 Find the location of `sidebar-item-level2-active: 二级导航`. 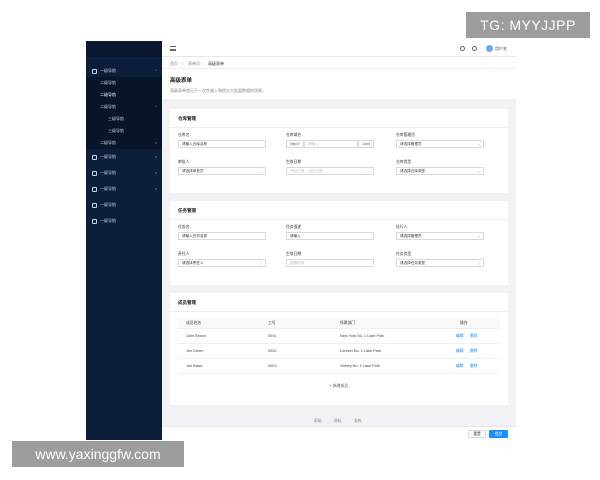

sidebar-item-level2-active: 二级导航 is located at coordinates (124, 95).